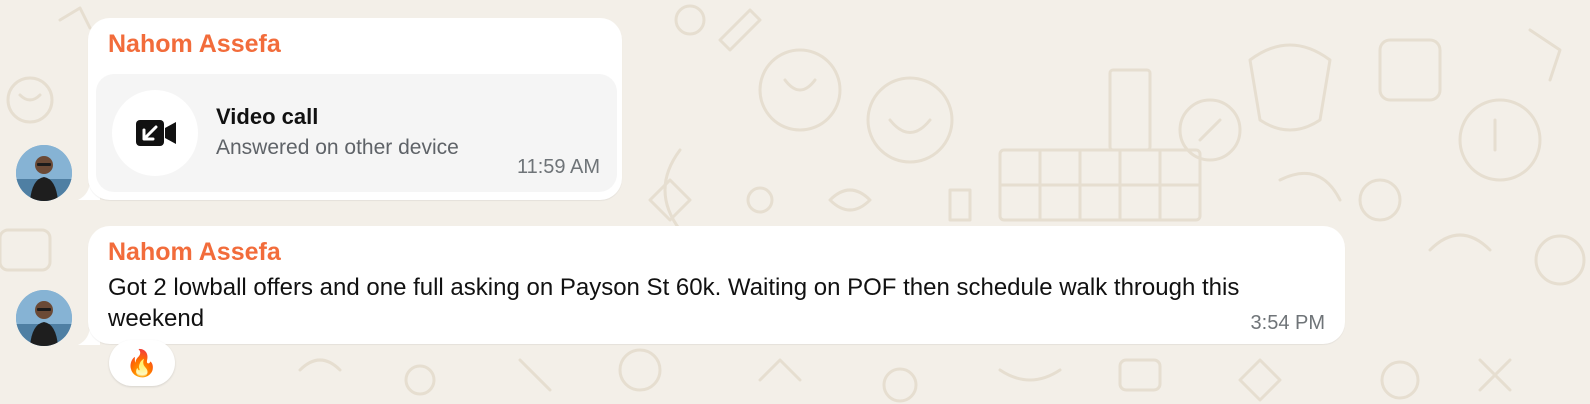 Image resolution: width=1590 pixels, height=404 pixels. I want to click on message-timestamp: 3:54 PM, so click(1287, 323).